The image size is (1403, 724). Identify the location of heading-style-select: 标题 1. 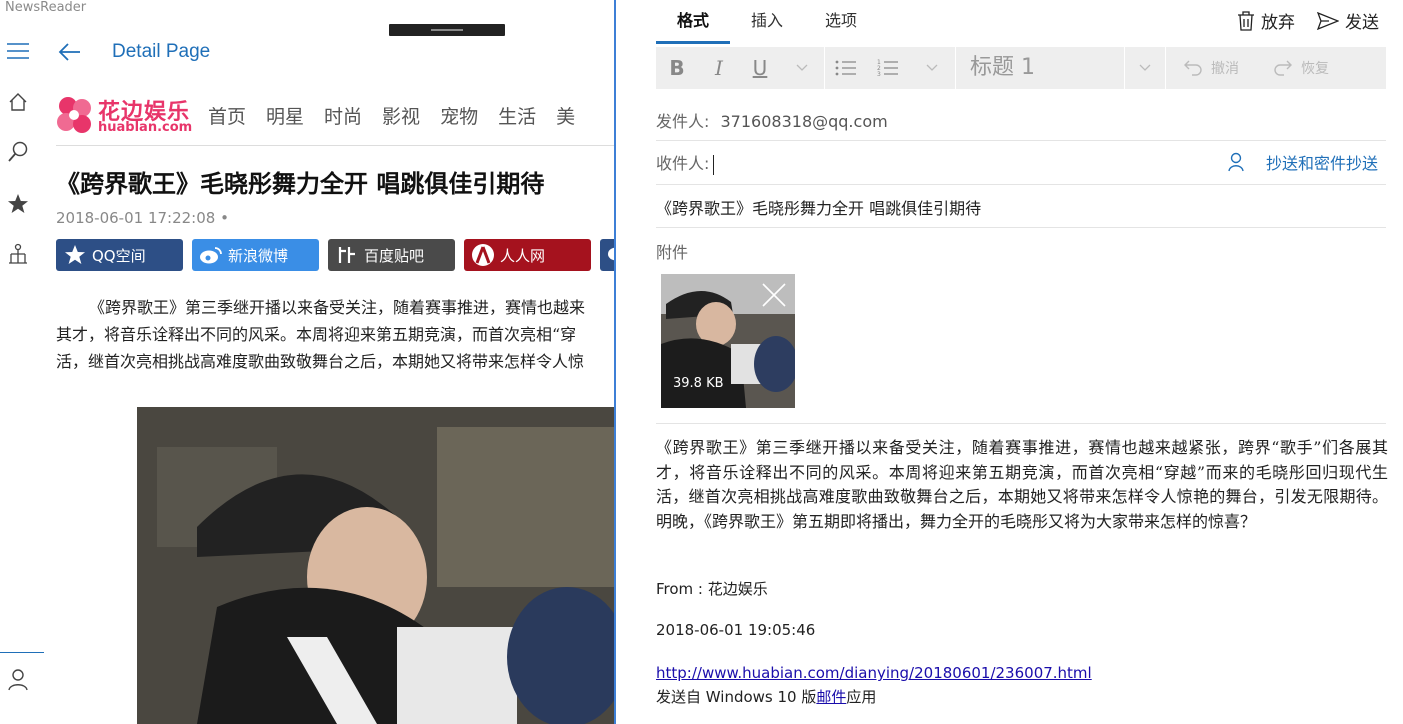
(1047, 68).